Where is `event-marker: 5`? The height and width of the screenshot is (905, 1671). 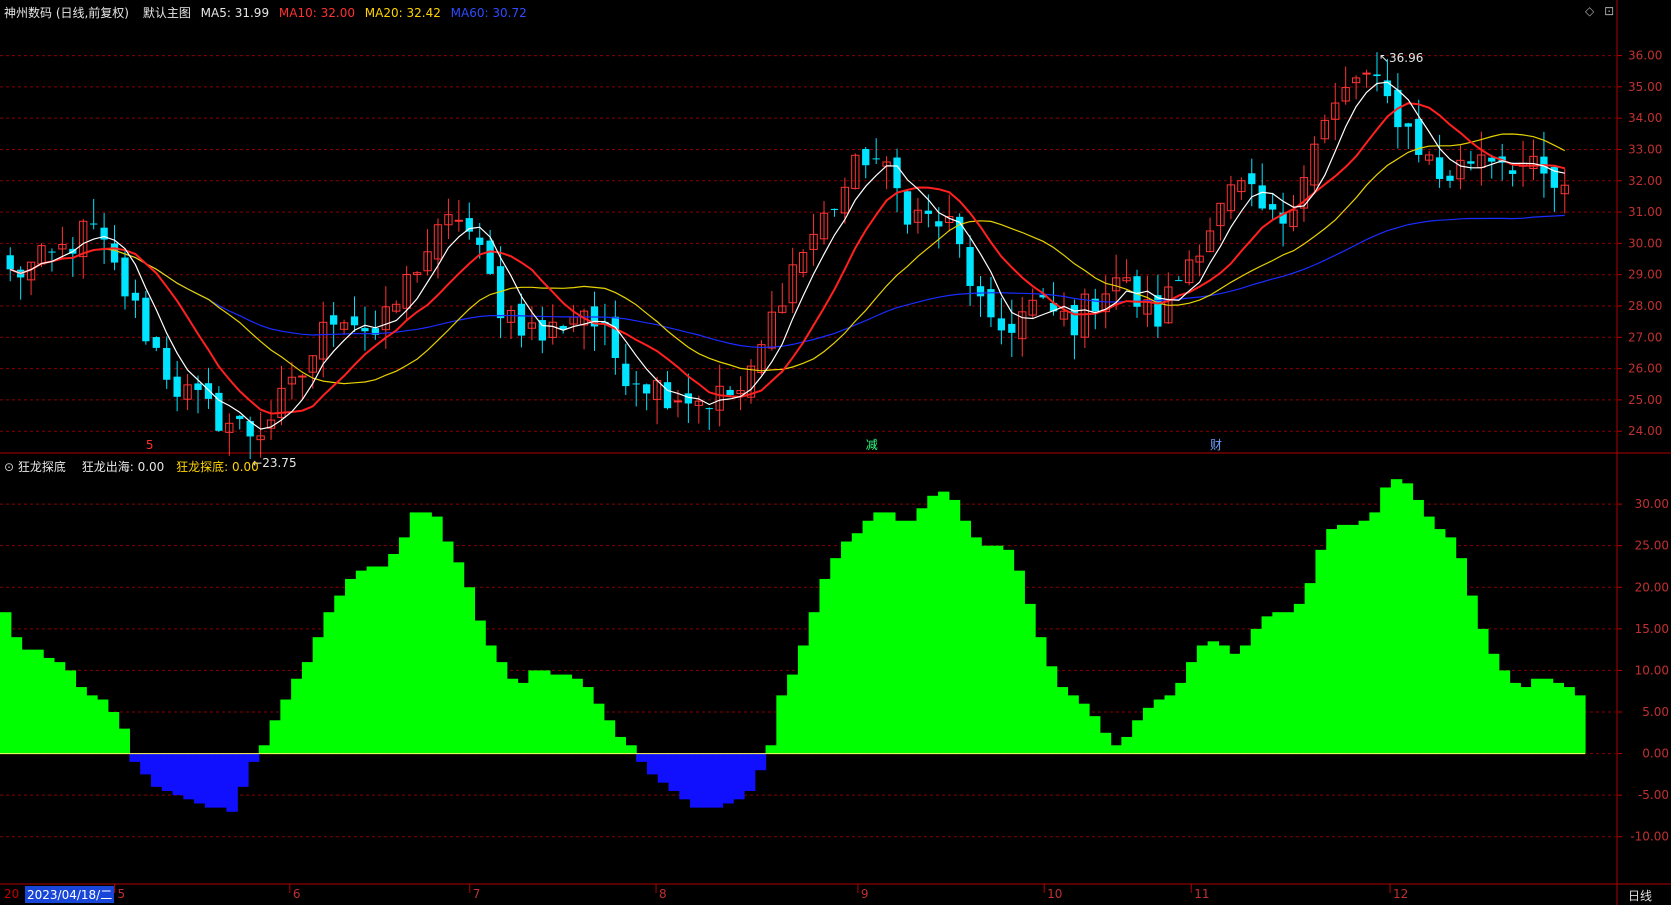
event-marker: 5 is located at coordinates (150, 445).